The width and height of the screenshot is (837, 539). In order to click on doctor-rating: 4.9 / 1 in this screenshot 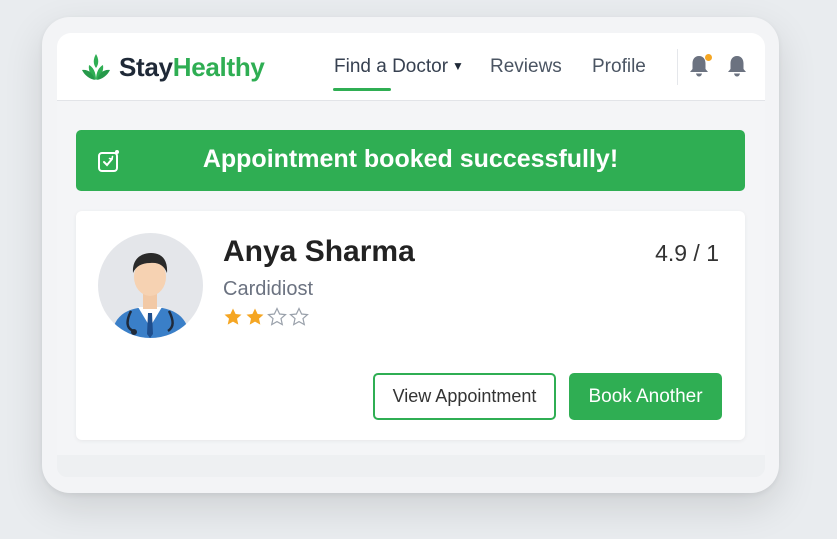, I will do `click(687, 253)`.